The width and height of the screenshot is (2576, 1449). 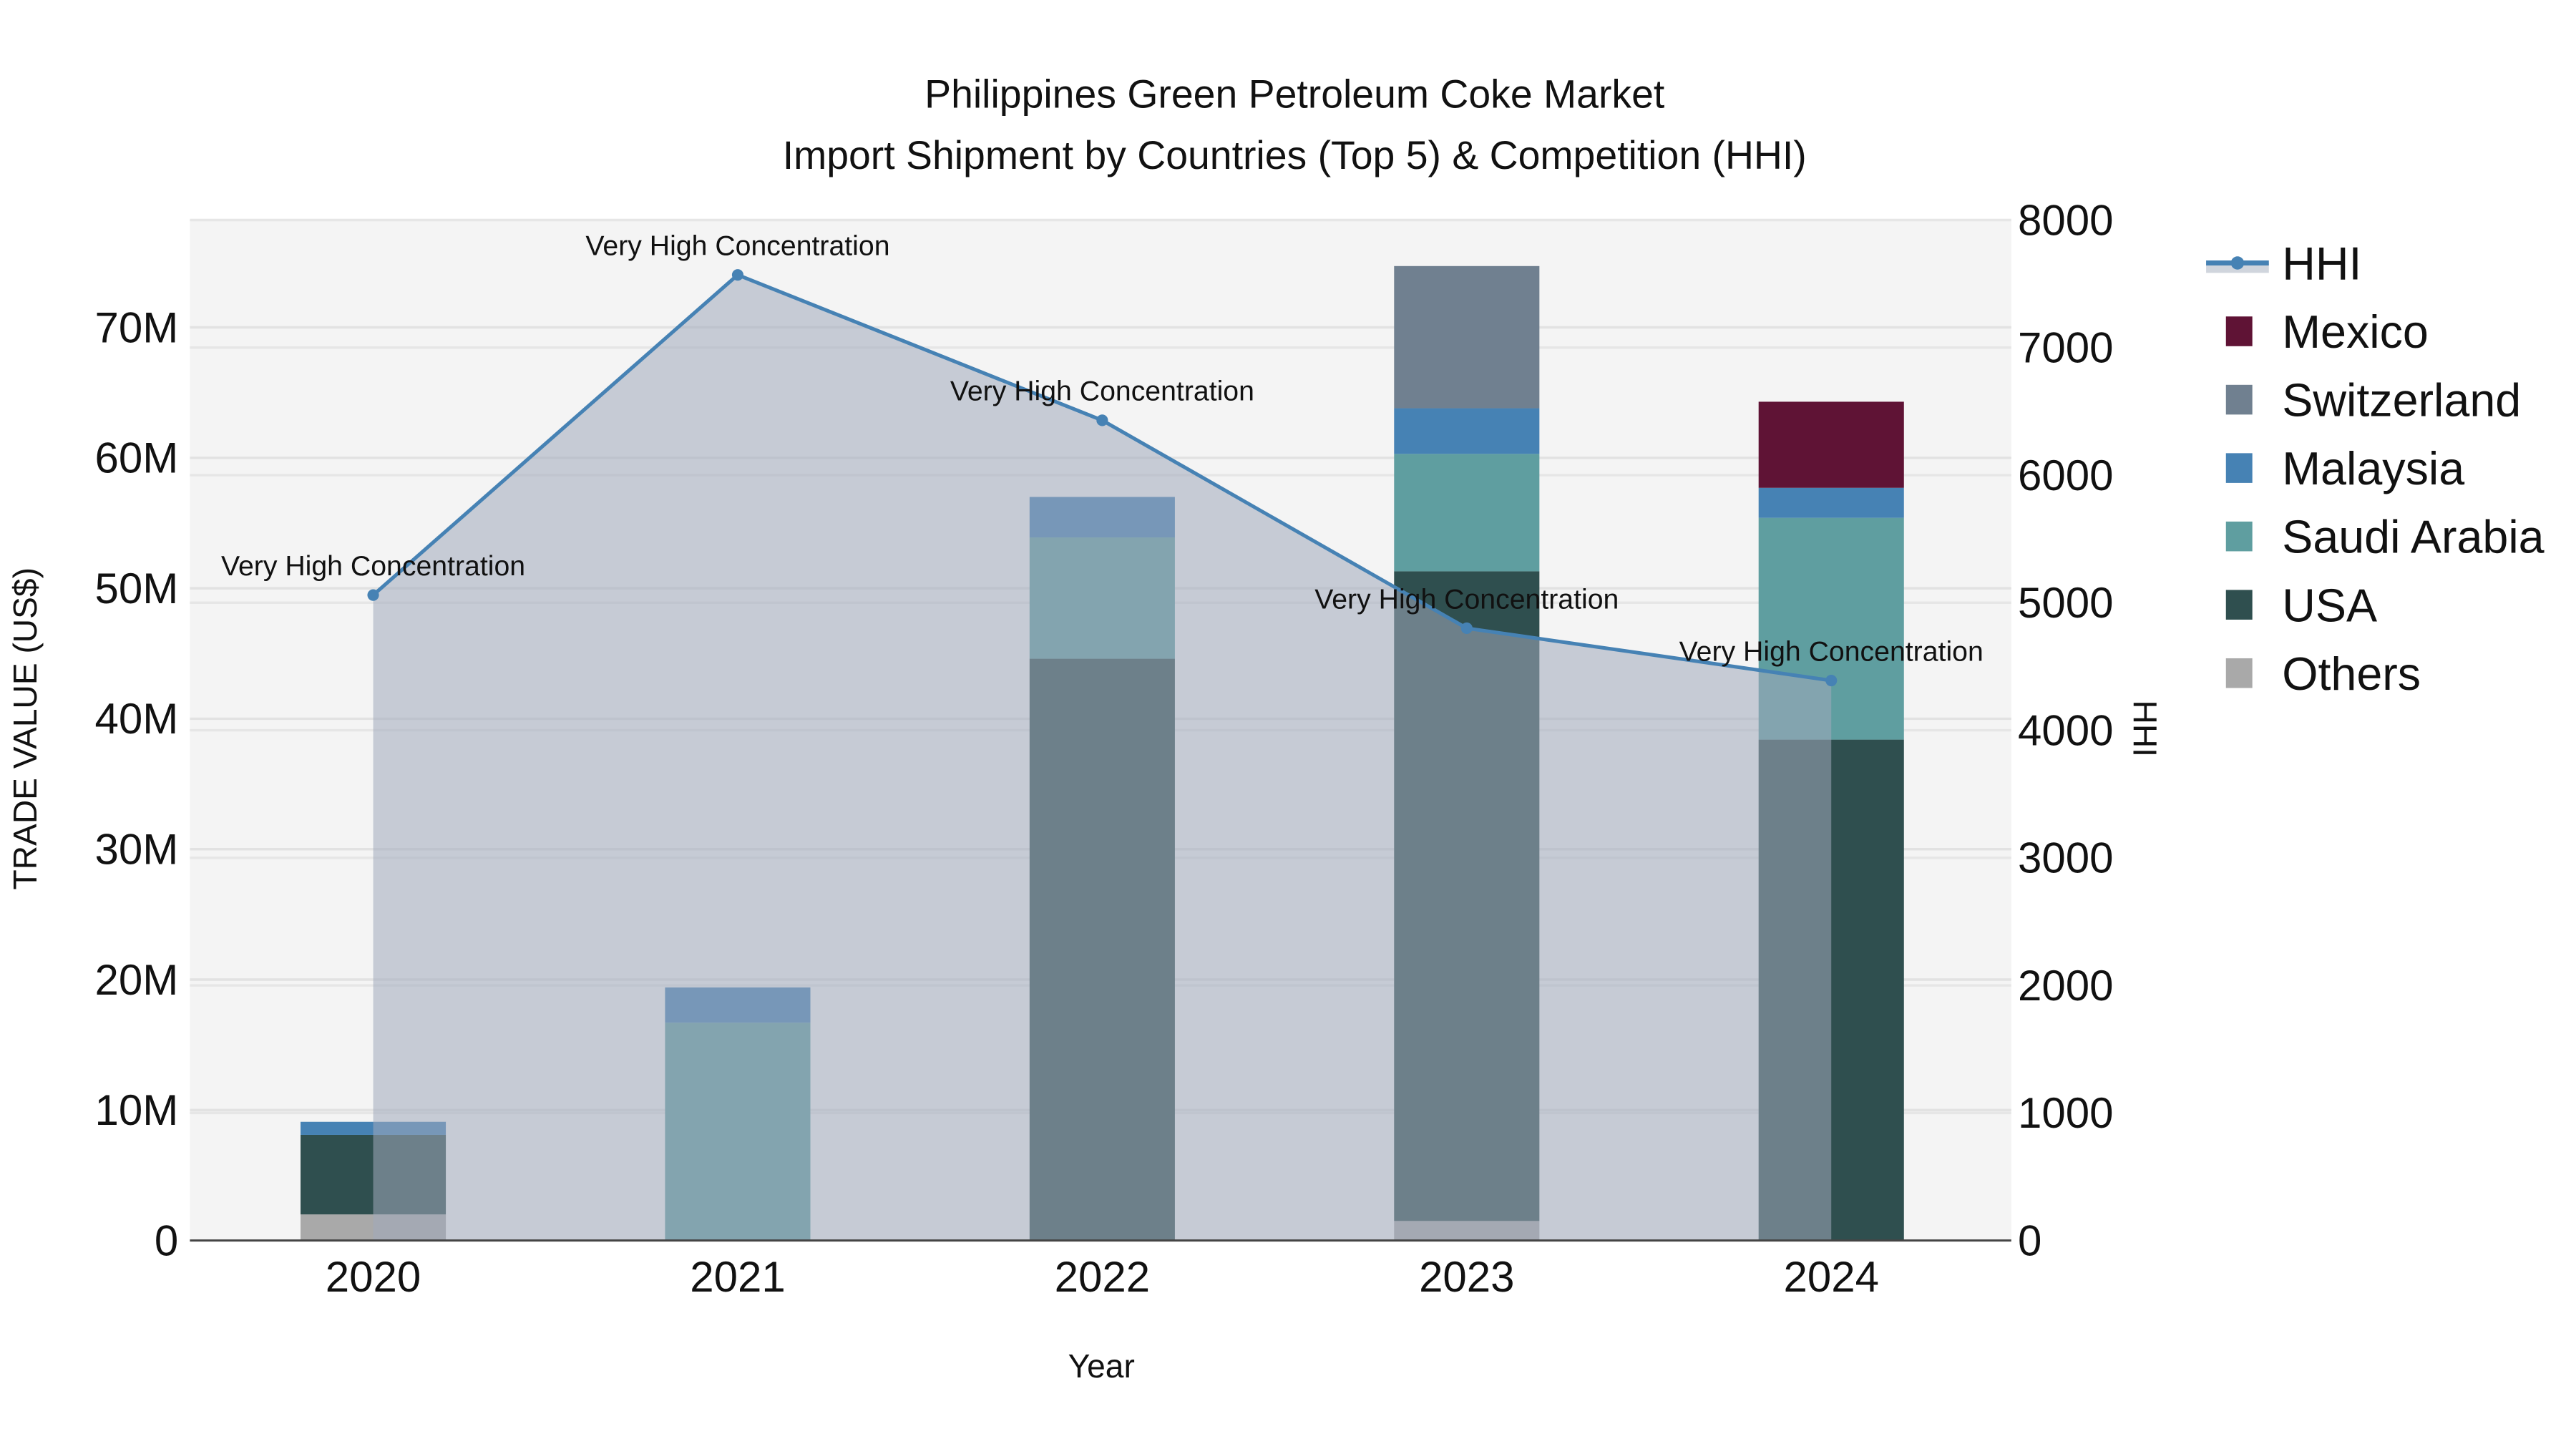 What do you see at coordinates (2065, 475) in the screenshot?
I see `y2-tick-label: 6000` at bounding box center [2065, 475].